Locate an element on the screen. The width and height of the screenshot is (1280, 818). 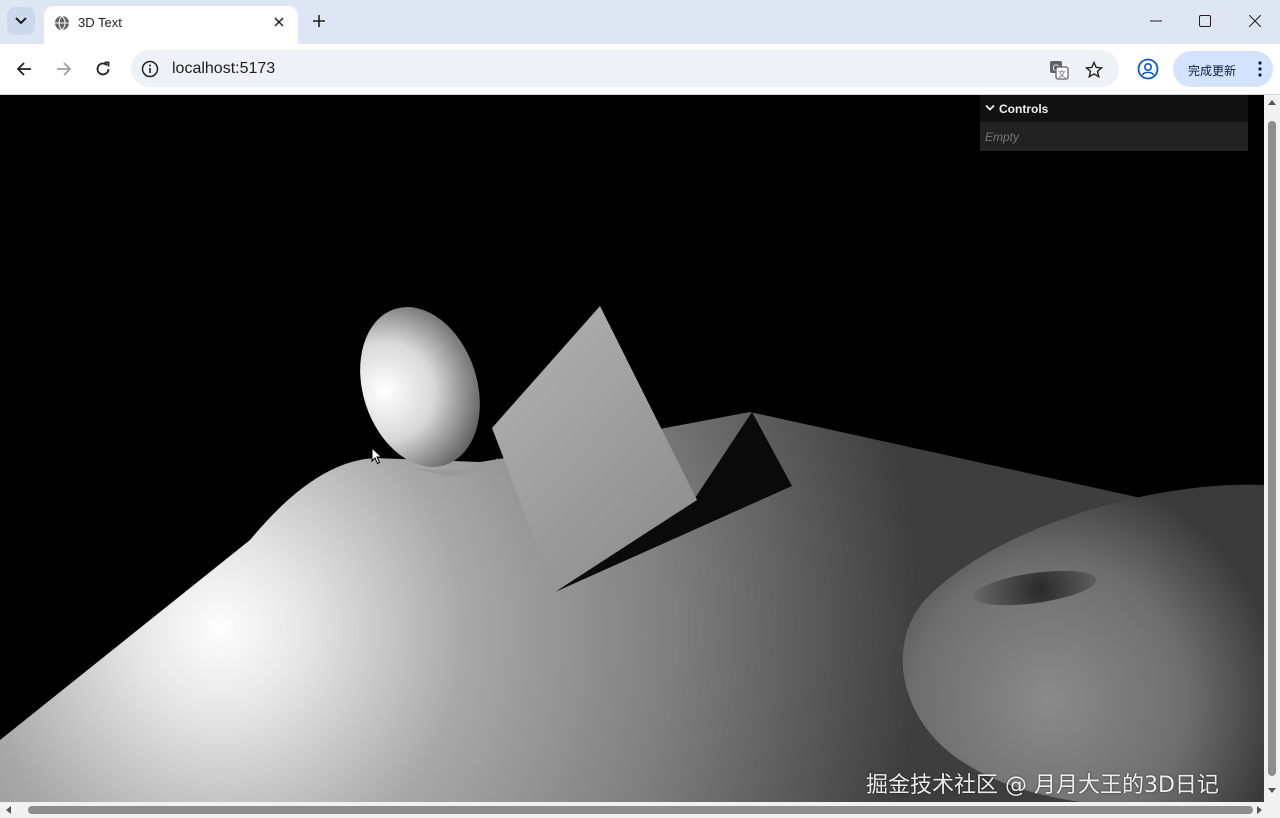
close-tab-button is located at coordinates (279, 22).